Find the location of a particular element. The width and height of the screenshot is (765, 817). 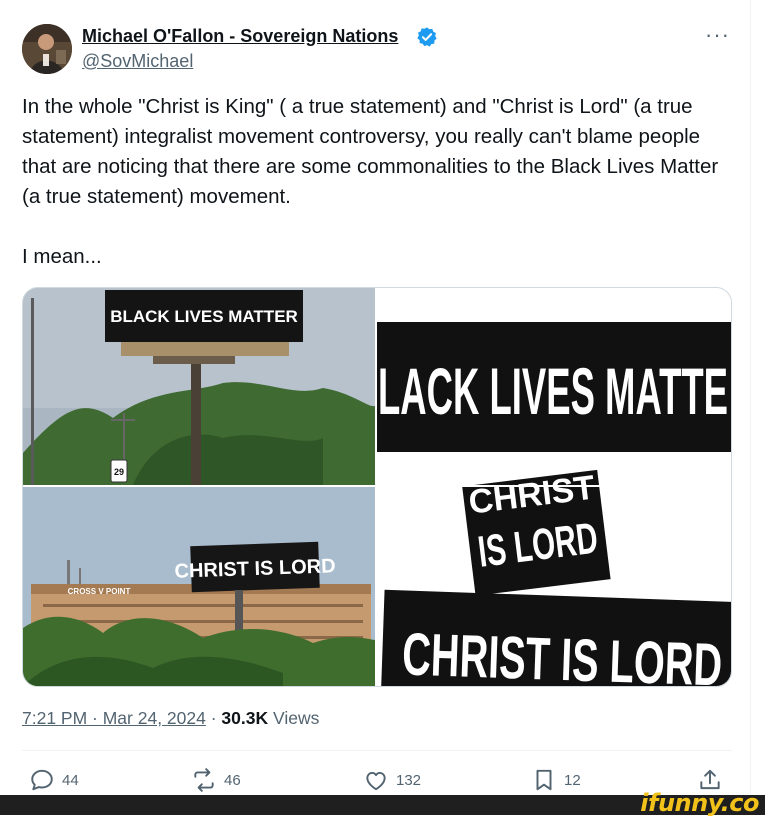

avatar is located at coordinates (47, 49).